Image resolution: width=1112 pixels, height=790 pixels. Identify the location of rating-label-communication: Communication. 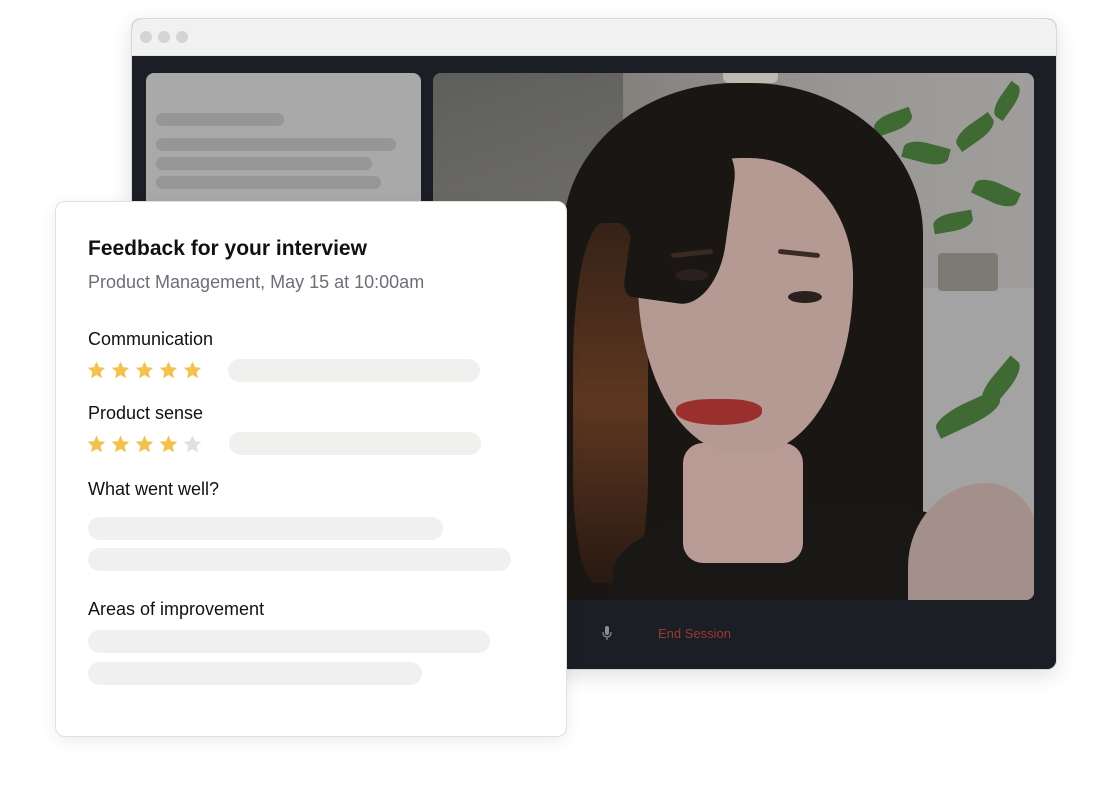
(151, 339).